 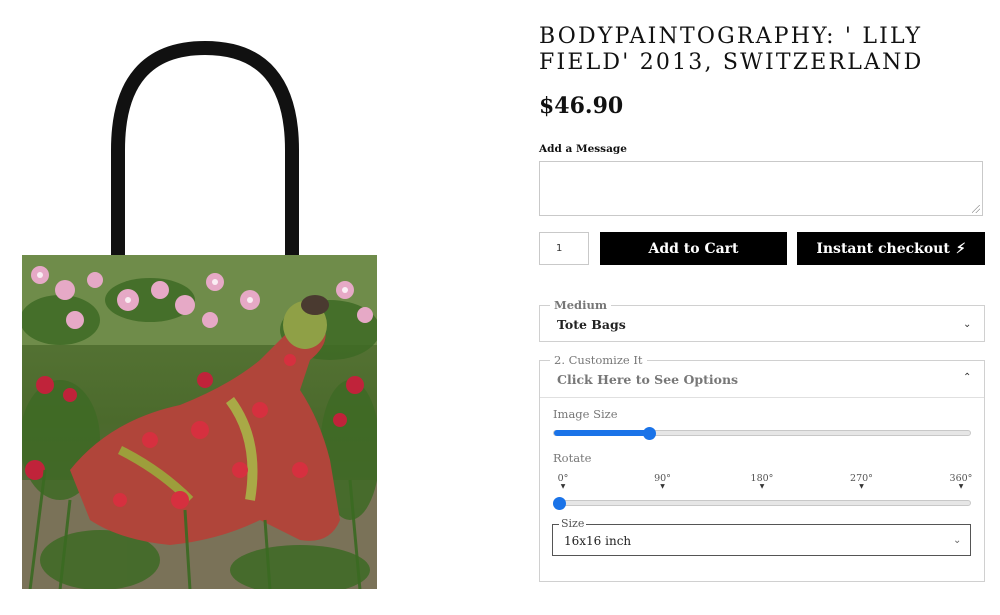 What do you see at coordinates (960, 248) in the screenshot?
I see `lightning-bolt-icon: ⚡︎` at bounding box center [960, 248].